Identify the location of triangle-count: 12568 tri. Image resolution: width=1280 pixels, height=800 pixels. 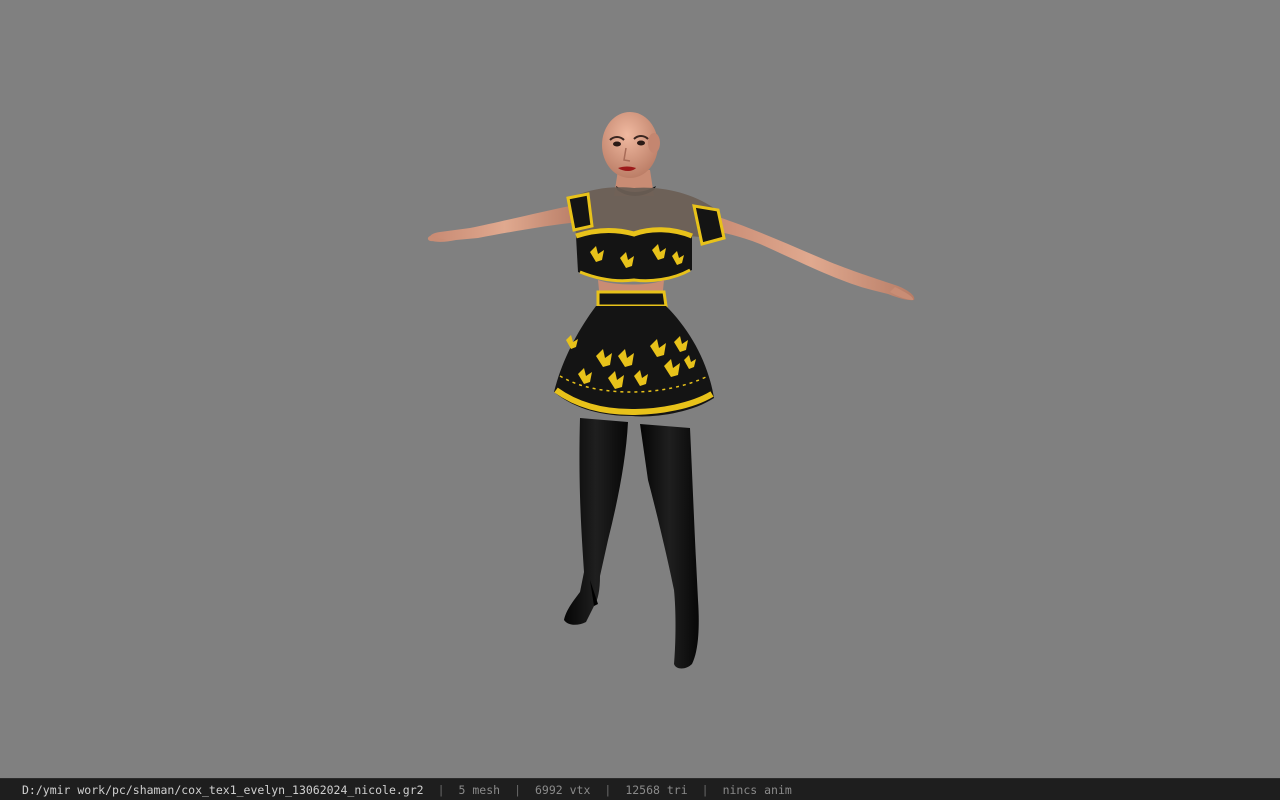
(656, 789).